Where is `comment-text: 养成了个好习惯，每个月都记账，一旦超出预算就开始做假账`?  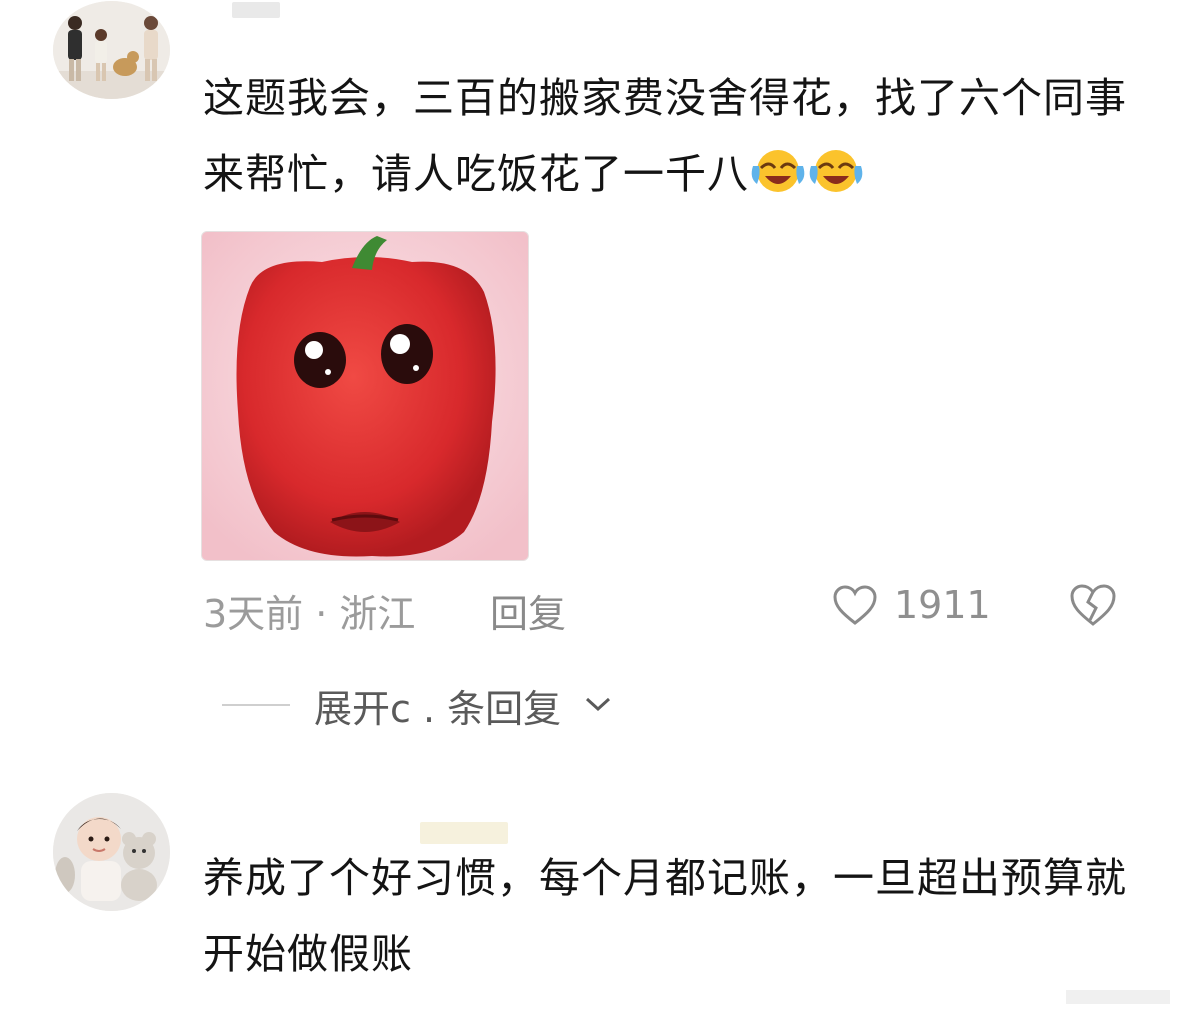 comment-text: 养成了个好习惯，每个月都记账，一旦超出预算就开始做假账 is located at coordinates (665, 916).